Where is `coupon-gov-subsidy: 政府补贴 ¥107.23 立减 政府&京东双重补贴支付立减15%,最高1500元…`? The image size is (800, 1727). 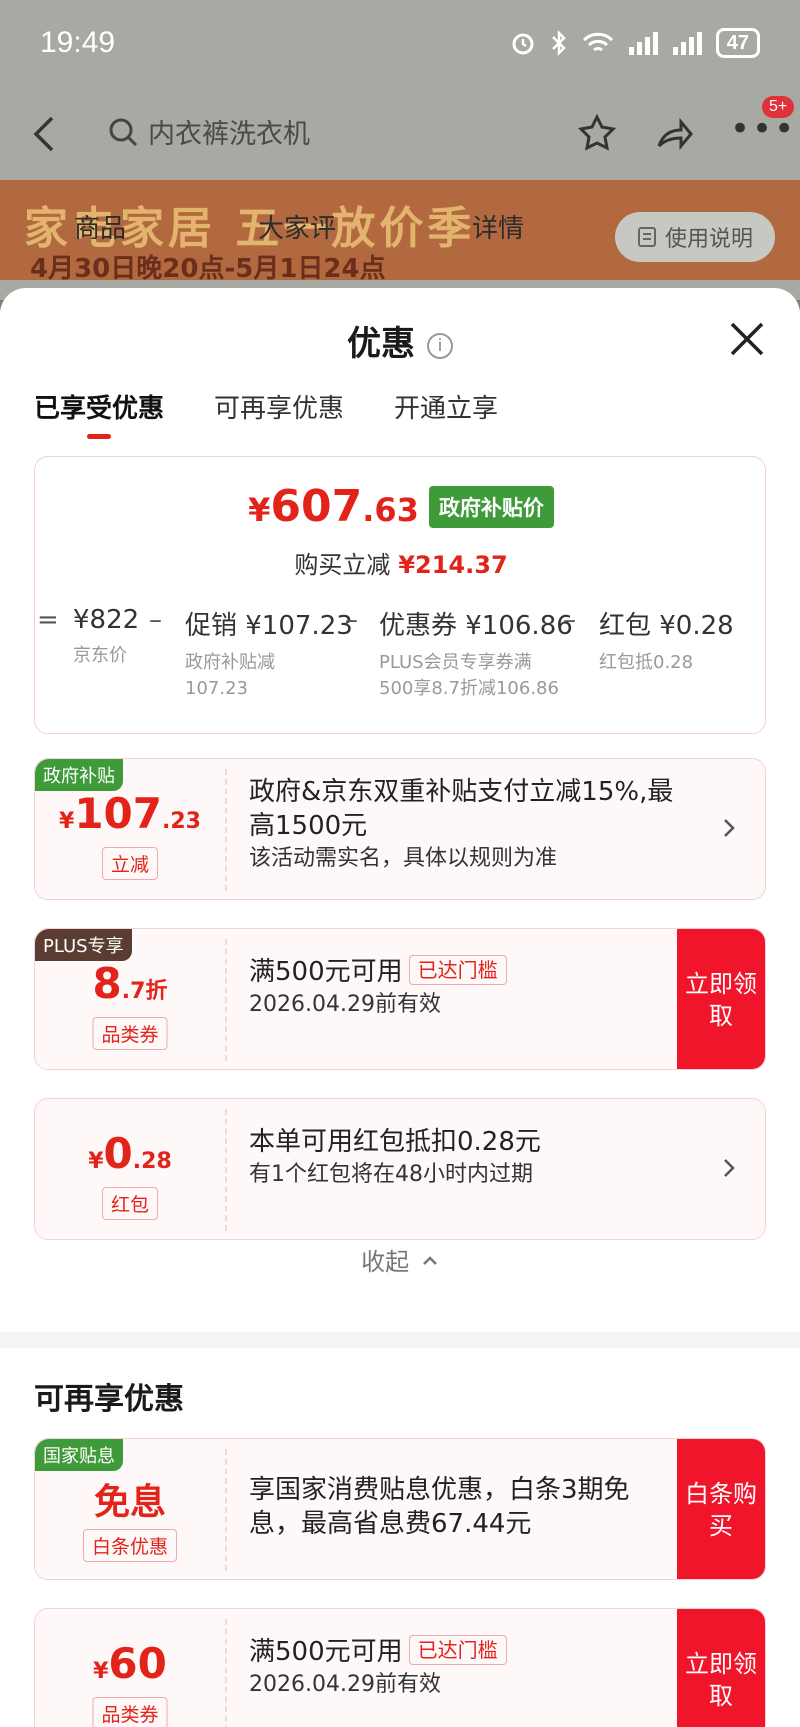
coupon-gov-subsidy: 政府补贴 ¥107.23 立减 政府&京东双重补贴支付立减15%,最高1500元… is located at coordinates (400, 829).